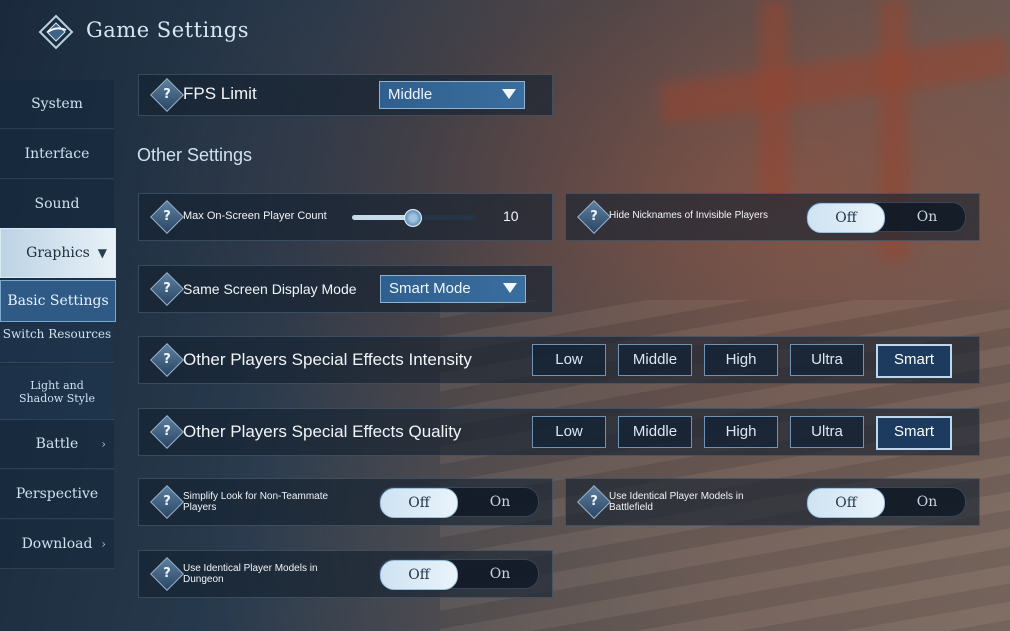  What do you see at coordinates (410, 94) in the screenshot?
I see `dropdown-value: Middle` at bounding box center [410, 94].